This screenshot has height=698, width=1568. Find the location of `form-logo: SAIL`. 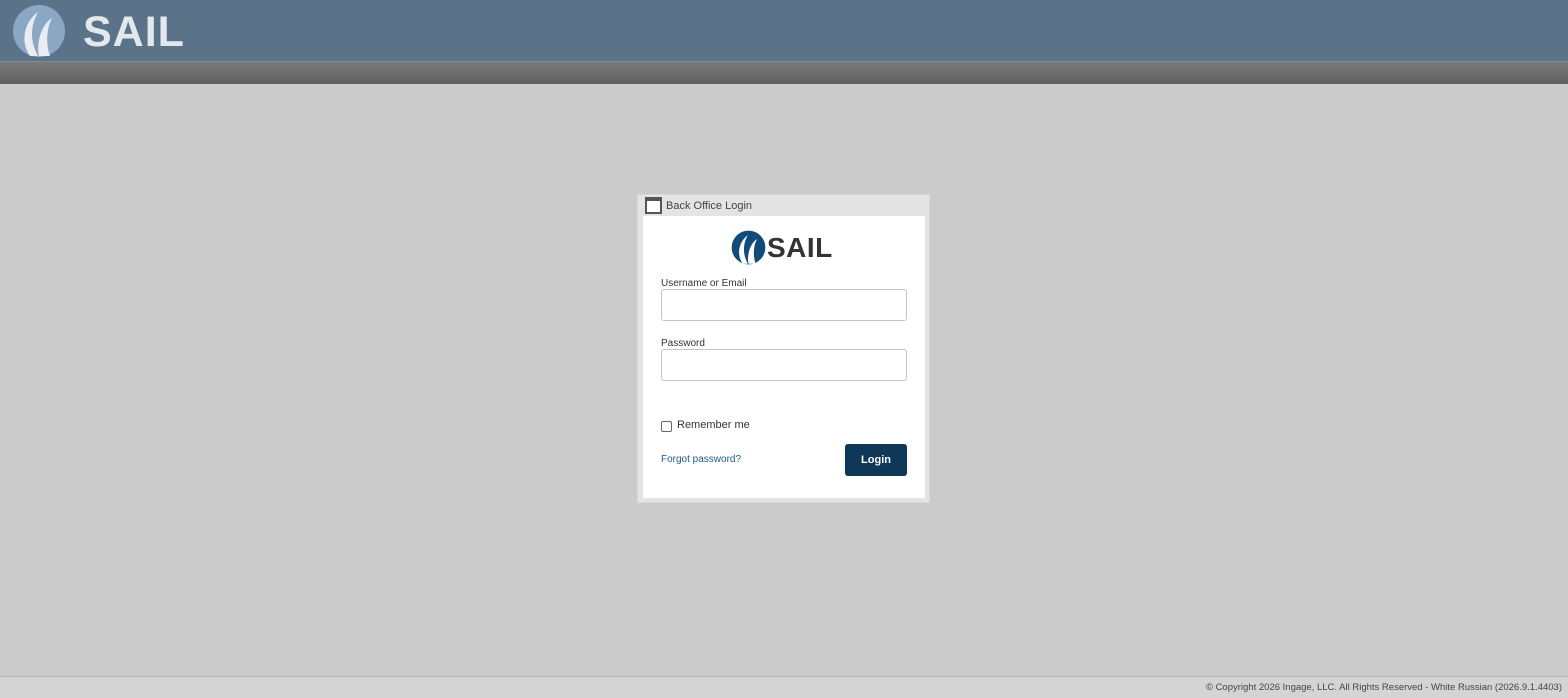

form-logo: SAIL is located at coordinates (786, 249).